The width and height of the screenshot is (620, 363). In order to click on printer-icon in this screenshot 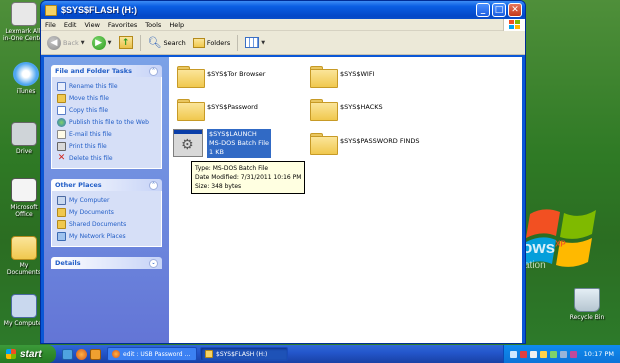, I will do `click(61, 146)`.